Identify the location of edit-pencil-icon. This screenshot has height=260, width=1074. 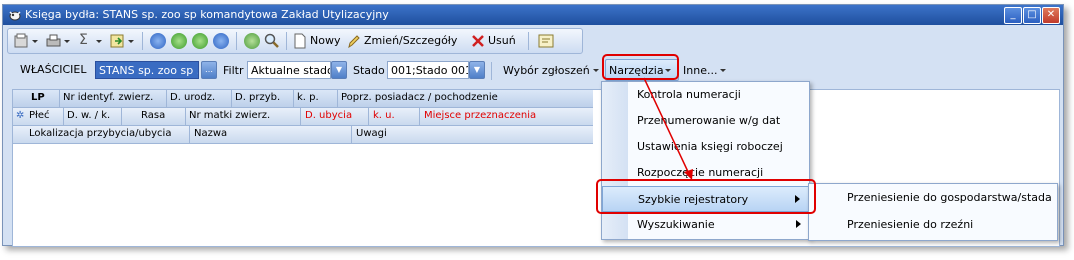
(354, 42).